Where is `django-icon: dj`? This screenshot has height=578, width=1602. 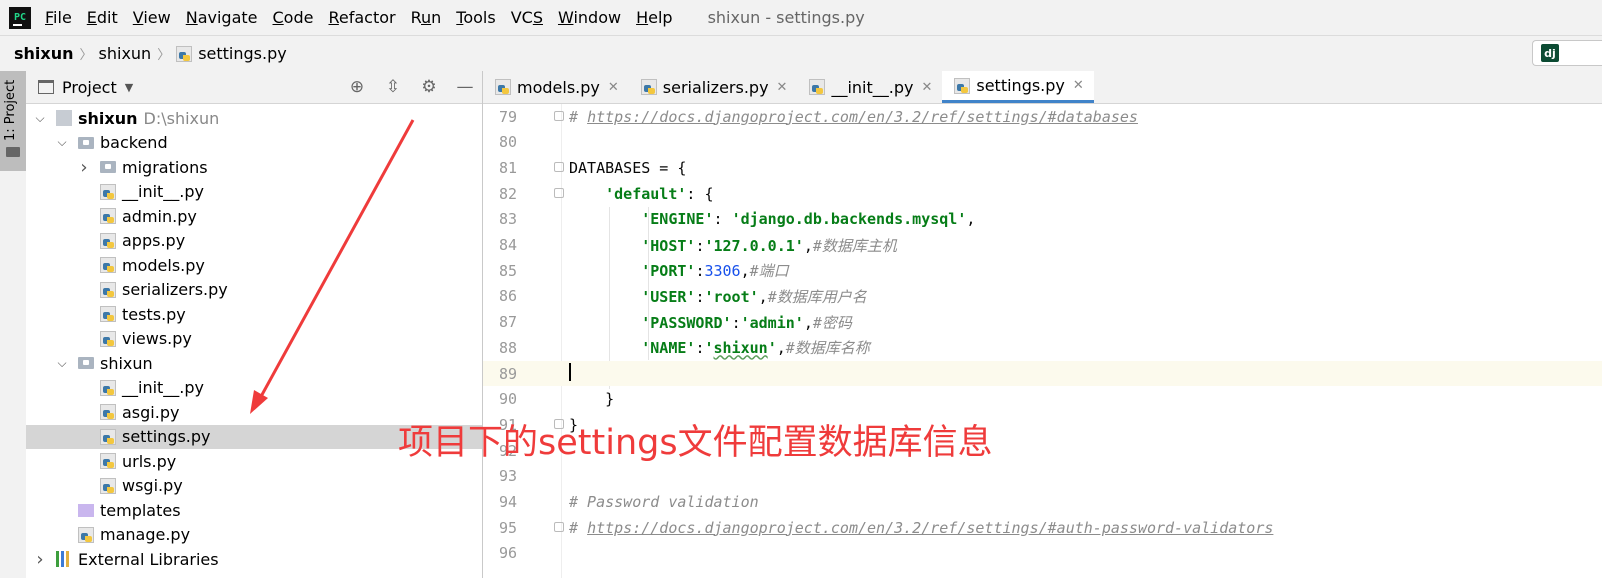 django-icon: dj is located at coordinates (1550, 53).